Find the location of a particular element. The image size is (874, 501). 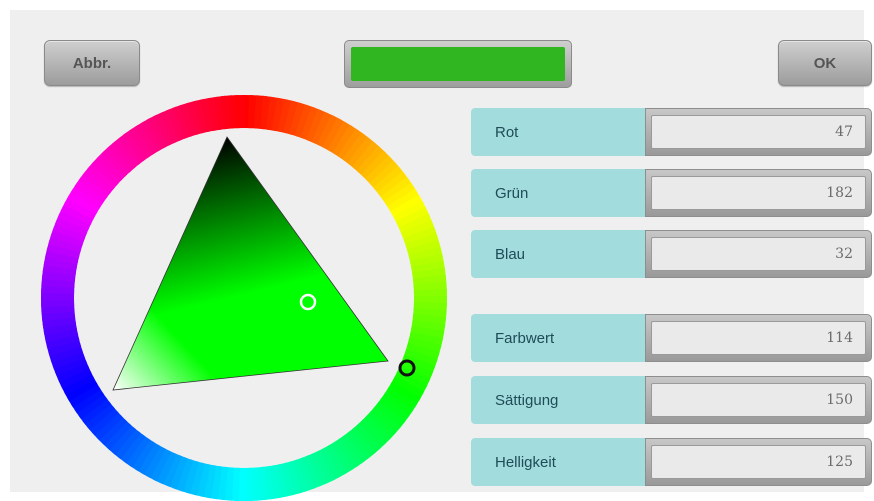

blau-label: Blau is located at coordinates (558, 254).